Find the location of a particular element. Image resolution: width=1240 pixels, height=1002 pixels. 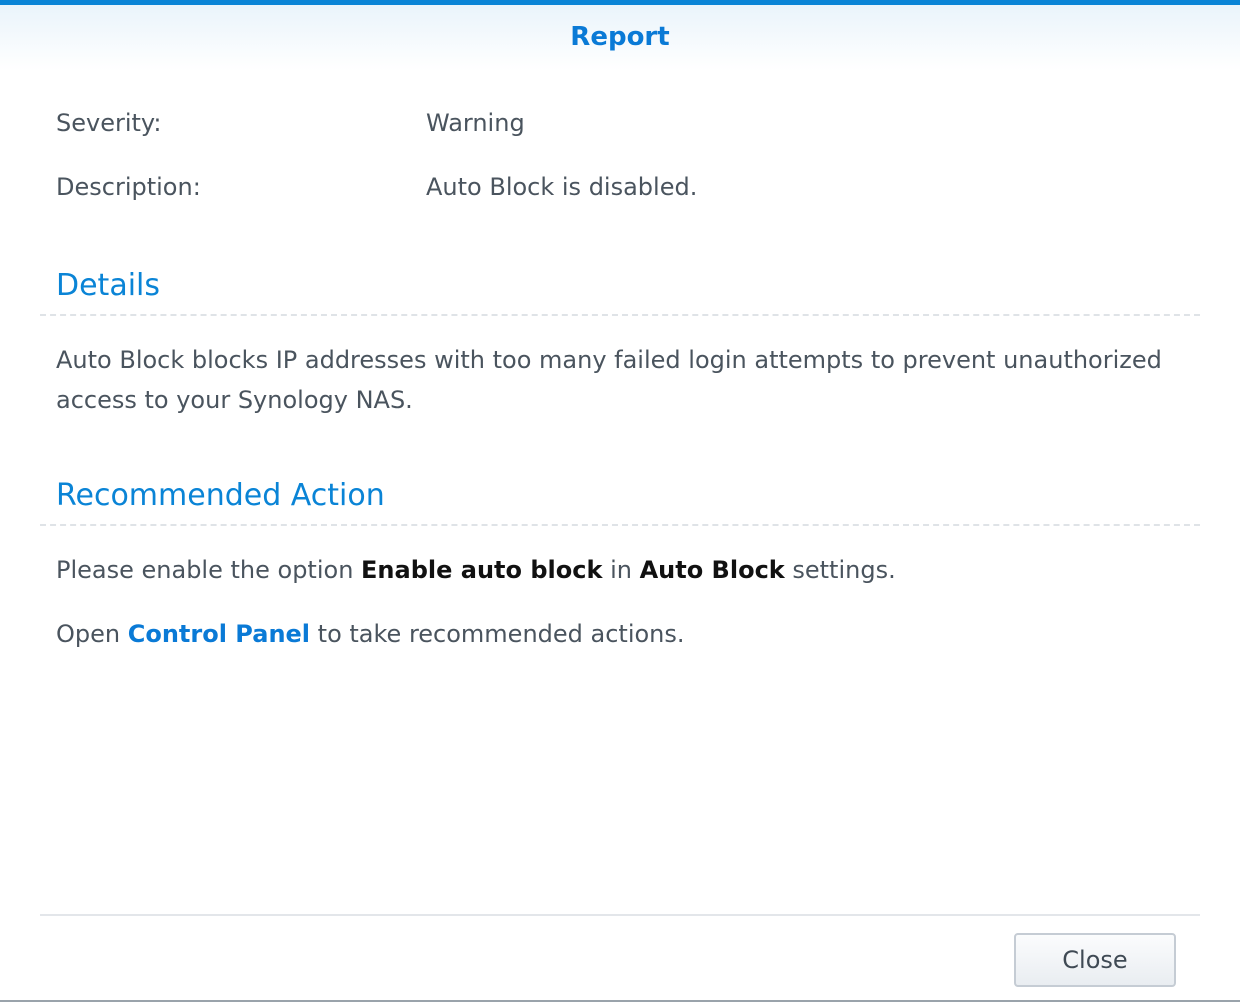

instruction-middle: in is located at coordinates (621, 570).